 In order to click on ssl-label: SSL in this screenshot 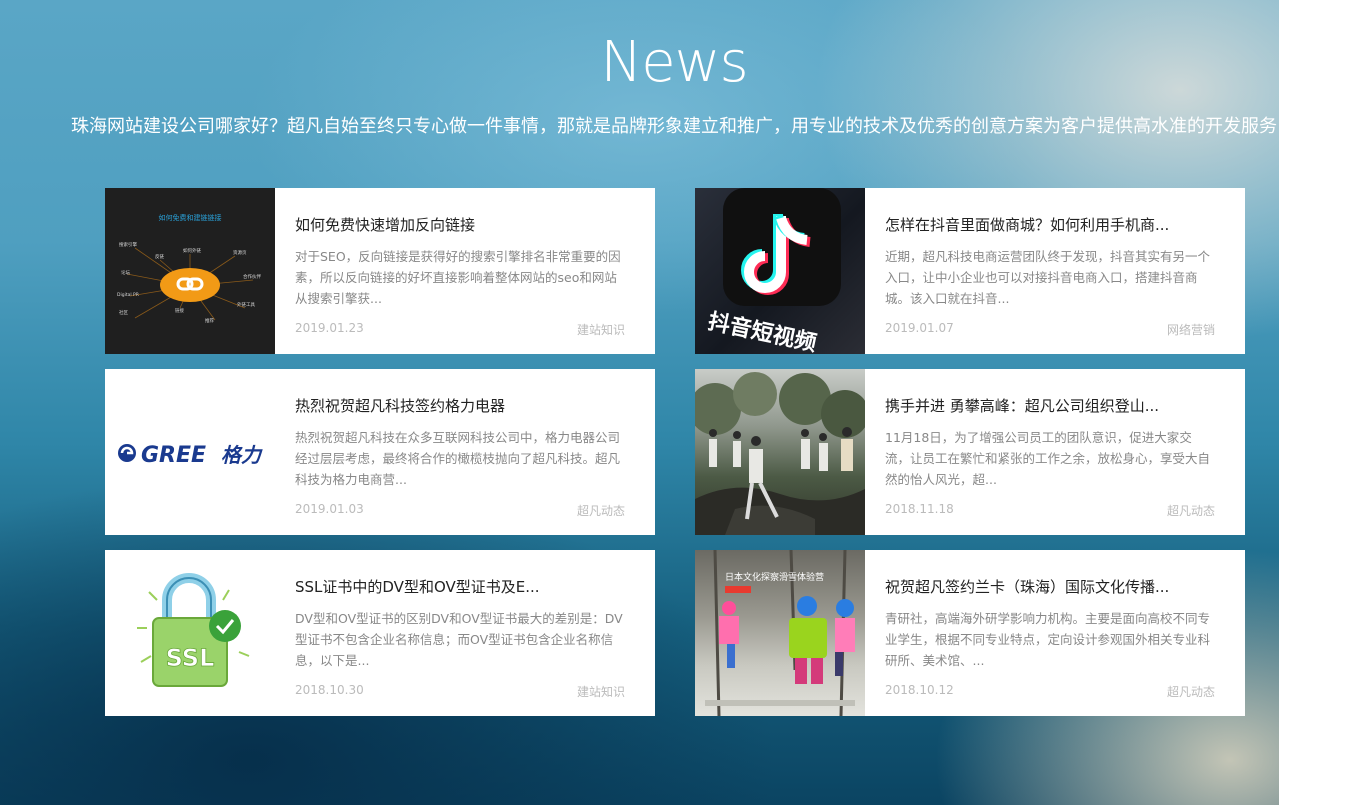, I will do `click(190, 658)`.